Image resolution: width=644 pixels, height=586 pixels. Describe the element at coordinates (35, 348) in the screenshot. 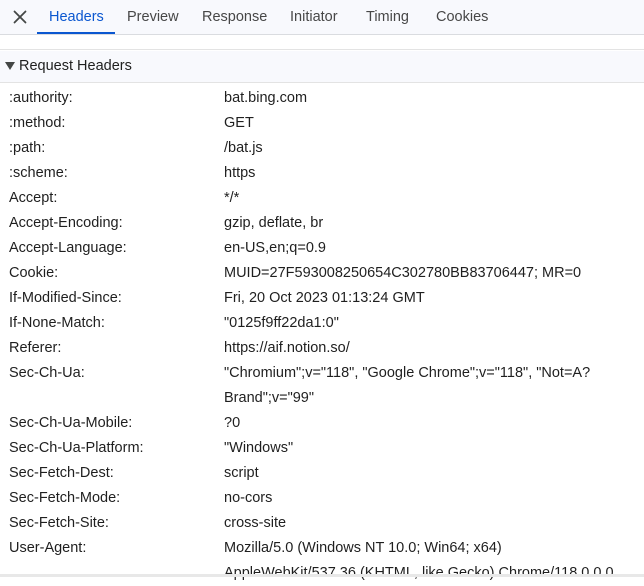

I see `header-name: Referer:` at that location.